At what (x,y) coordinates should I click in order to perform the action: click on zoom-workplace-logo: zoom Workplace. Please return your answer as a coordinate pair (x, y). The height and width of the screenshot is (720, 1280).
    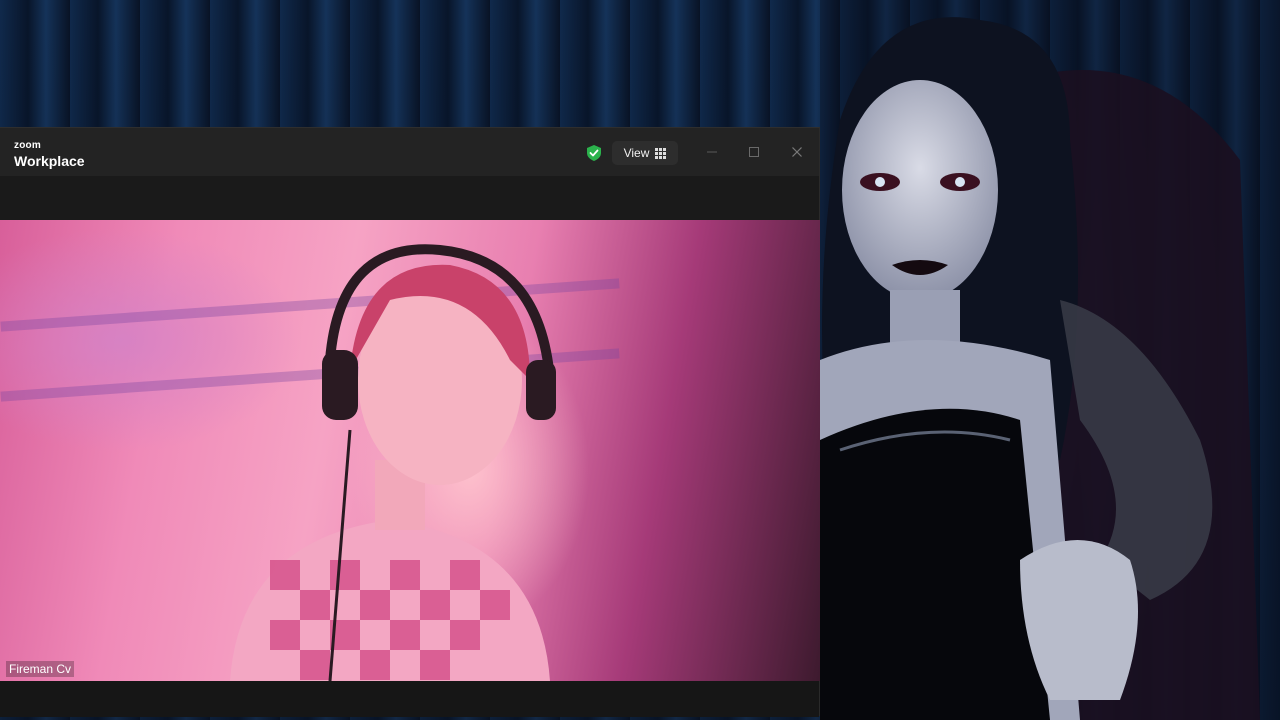
    Looking at the image, I should click on (49, 155).